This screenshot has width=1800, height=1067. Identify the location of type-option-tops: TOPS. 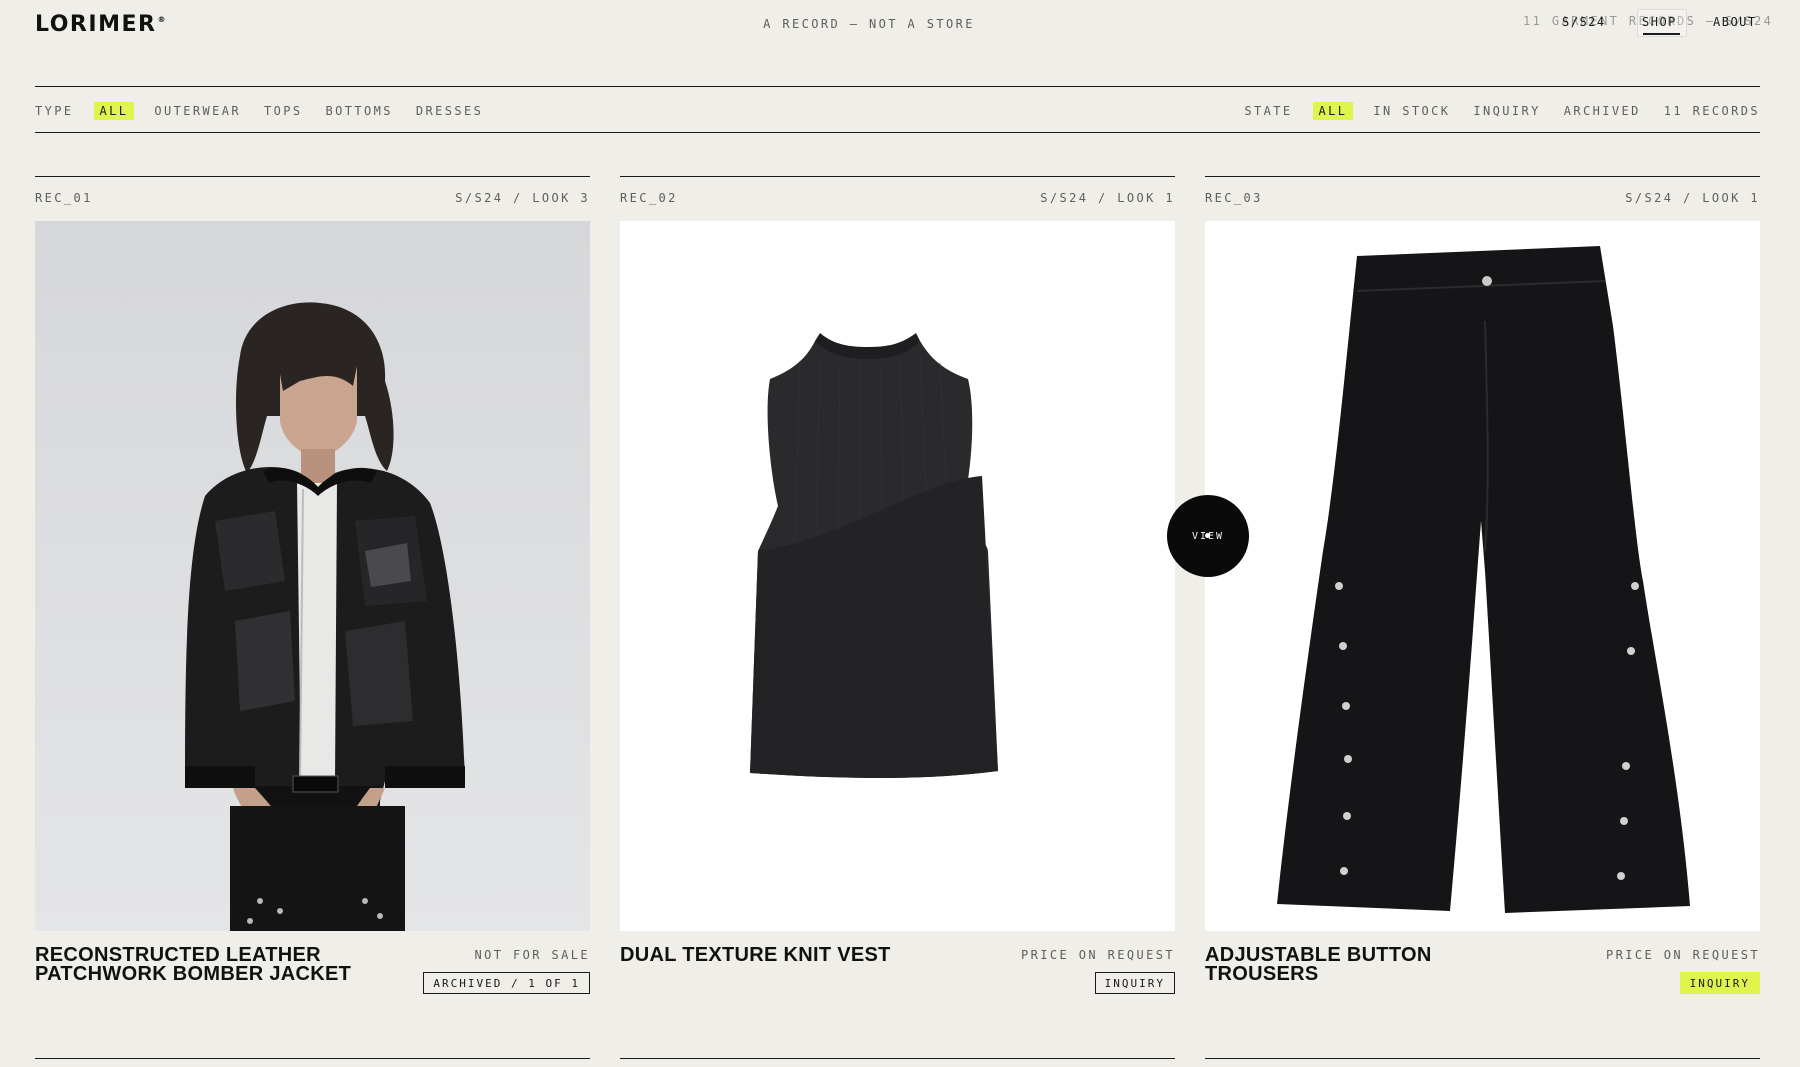
(283, 111).